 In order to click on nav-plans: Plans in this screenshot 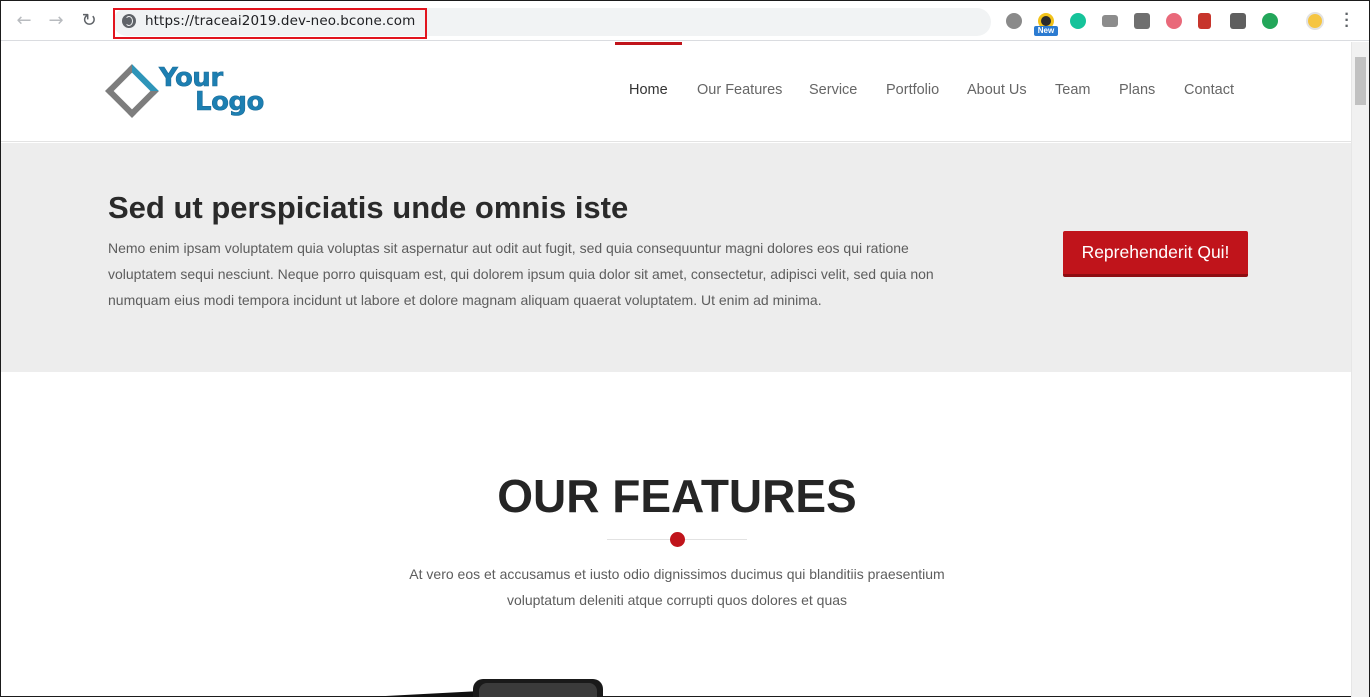, I will do `click(1137, 90)`.